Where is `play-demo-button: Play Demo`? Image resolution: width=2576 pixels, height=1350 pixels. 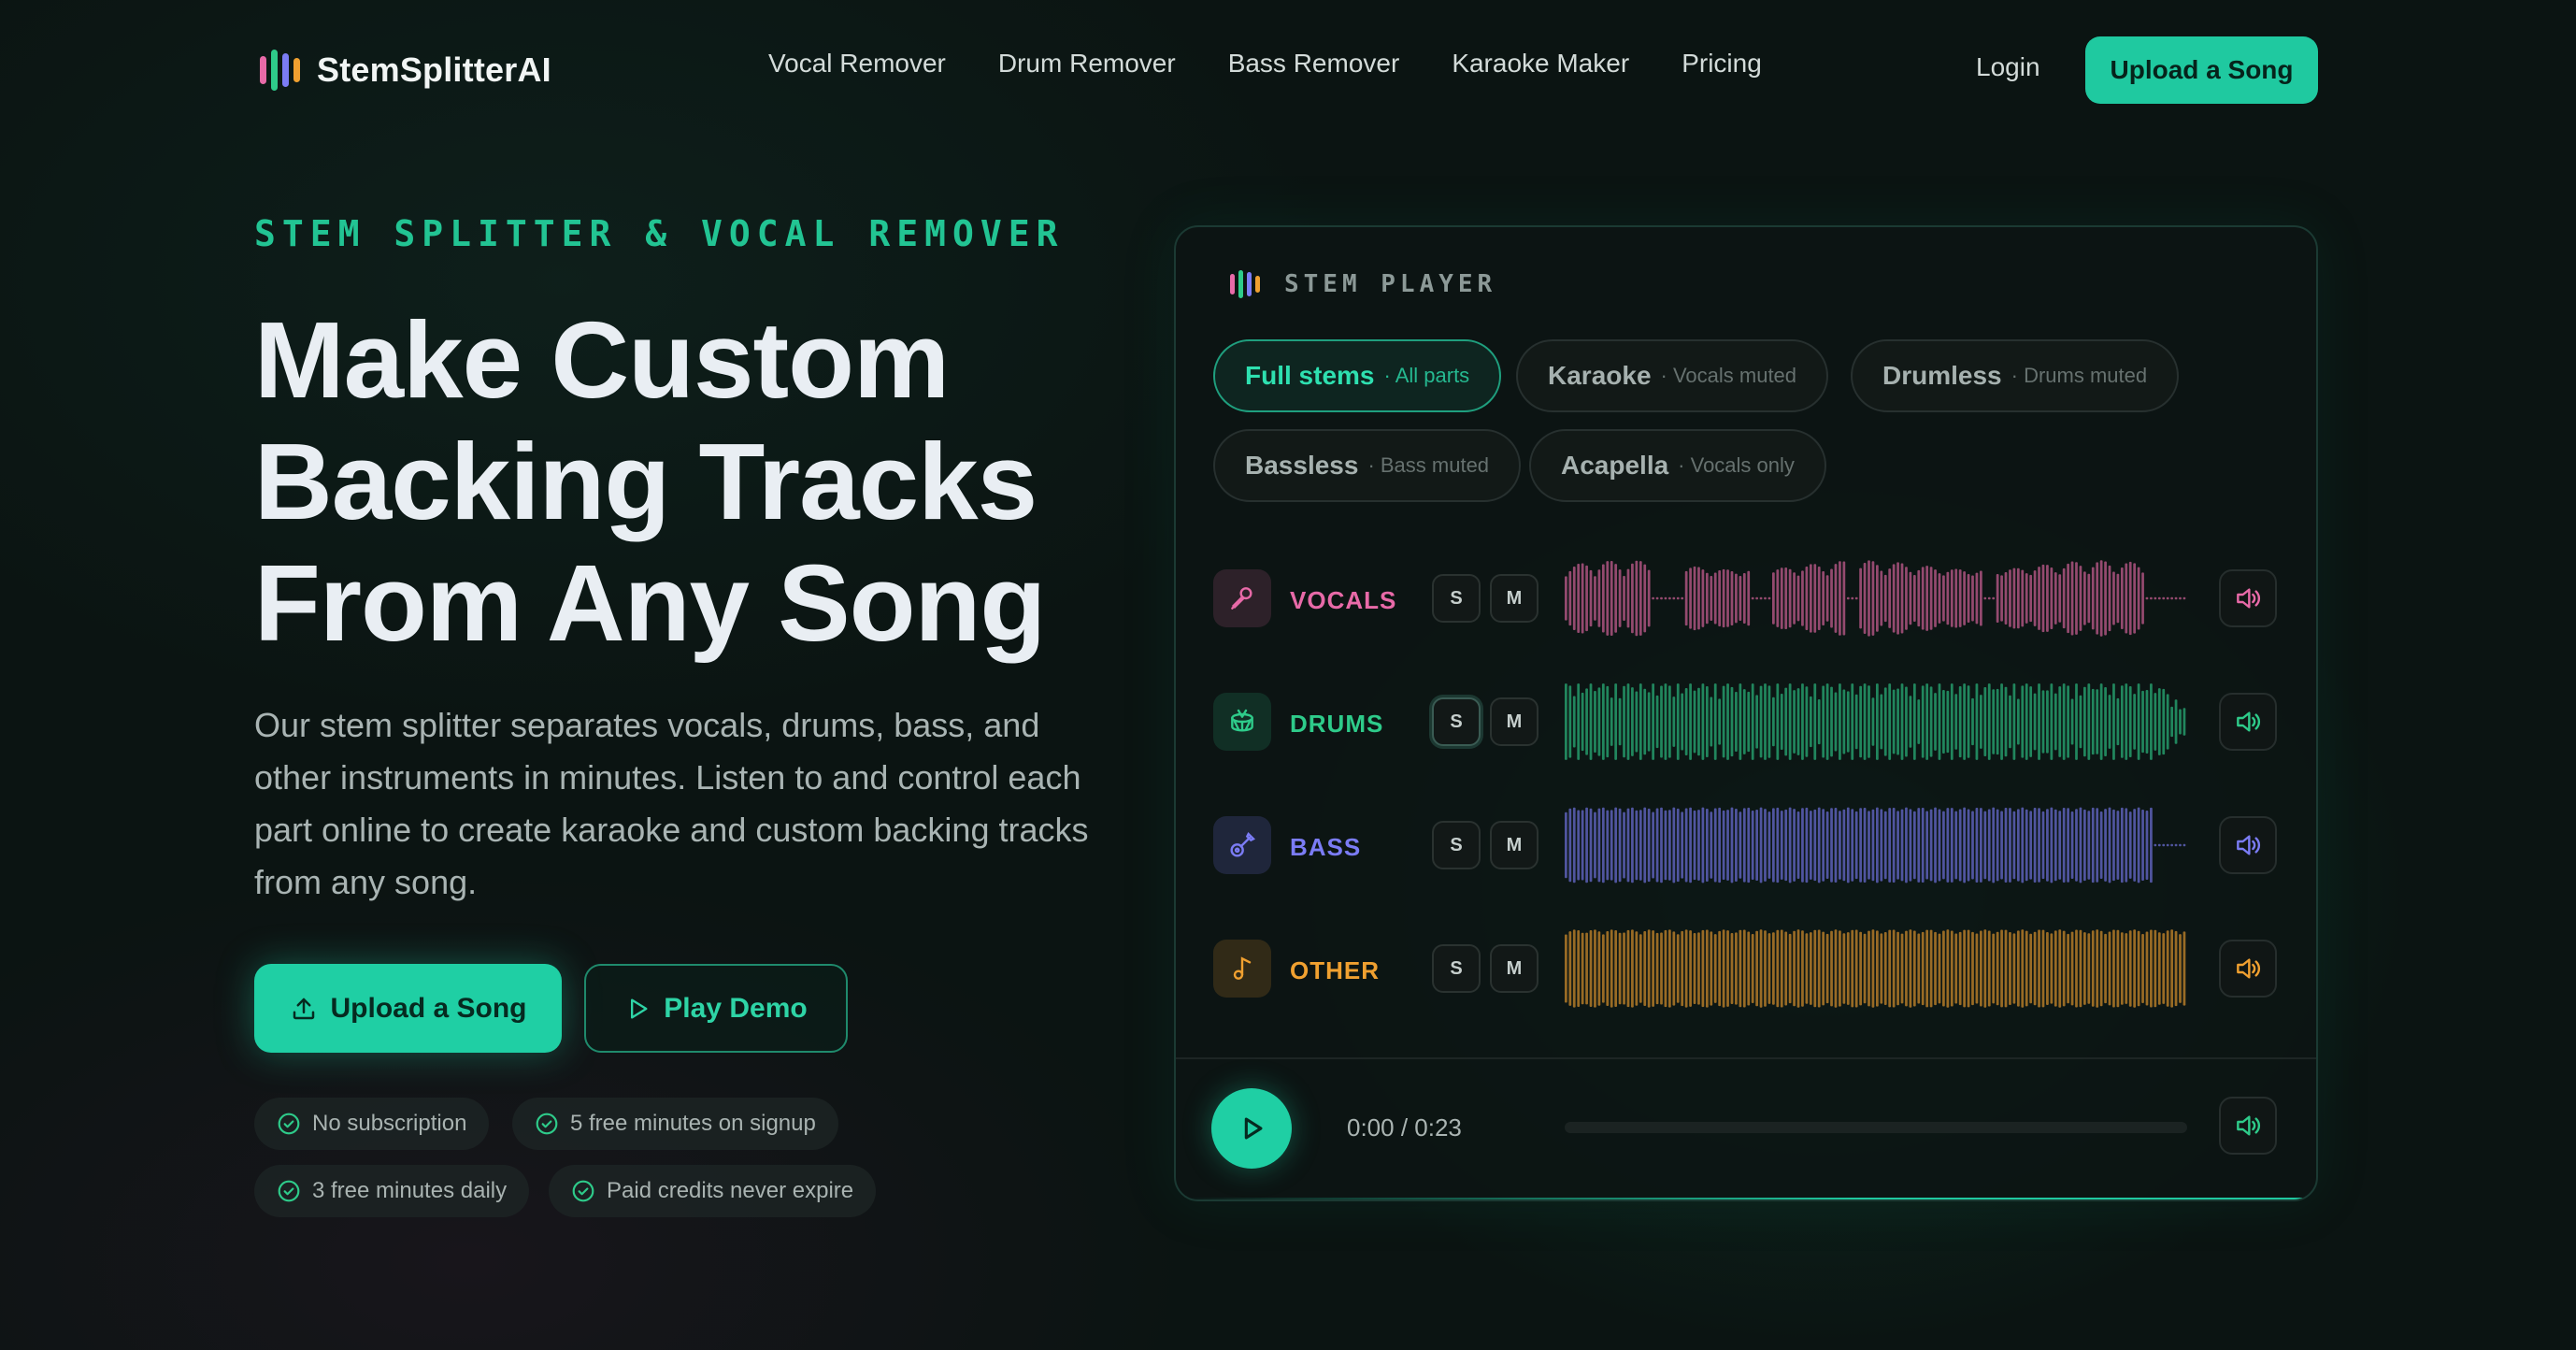 play-demo-button: Play Demo is located at coordinates (716, 1008).